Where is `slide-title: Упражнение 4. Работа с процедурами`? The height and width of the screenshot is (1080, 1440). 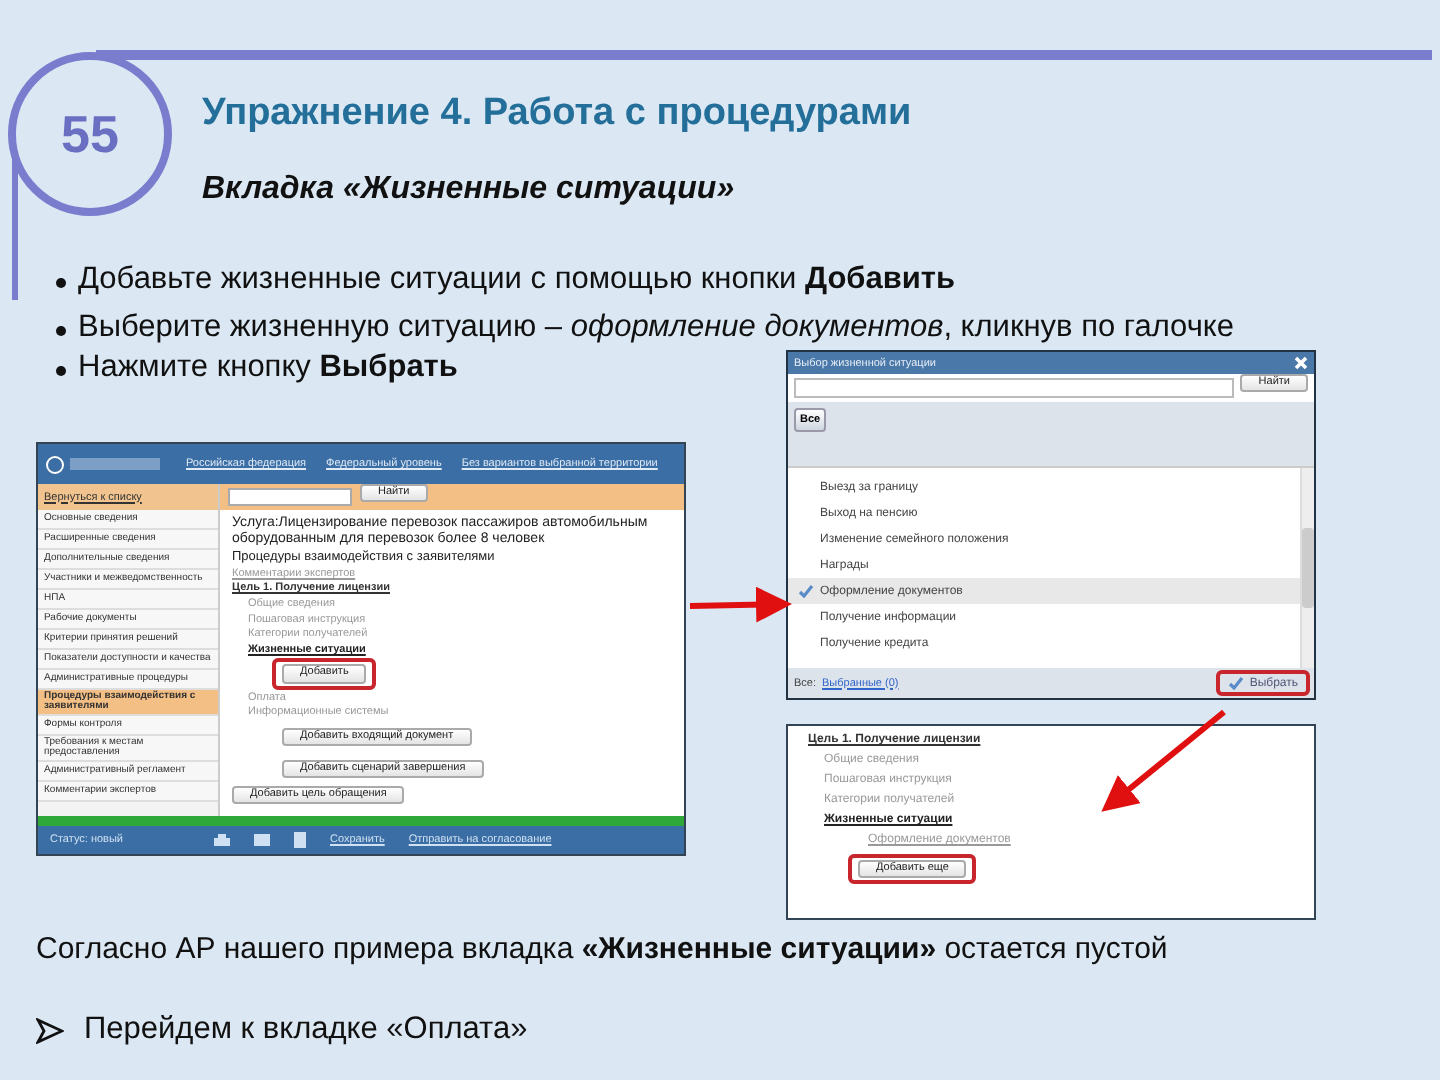 slide-title: Упражнение 4. Работа с процедурами is located at coordinates (557, 114).